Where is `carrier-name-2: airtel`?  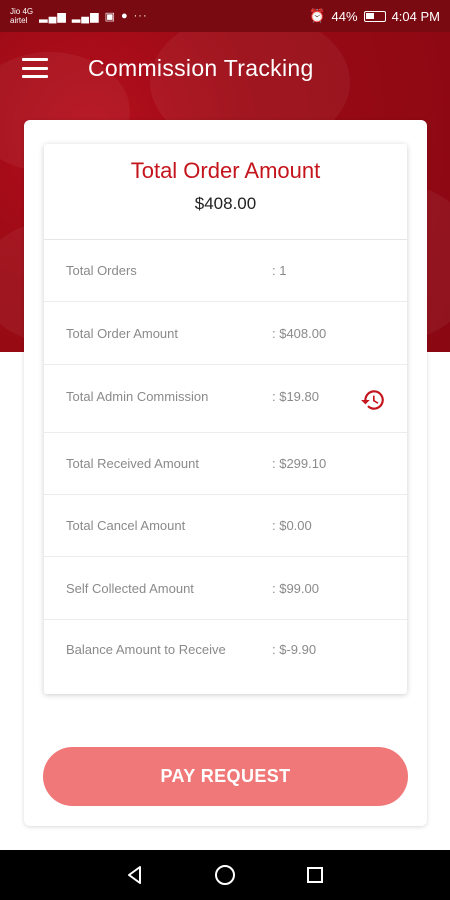 carrier-name-2: airtel is located at coordinates (19, 20).